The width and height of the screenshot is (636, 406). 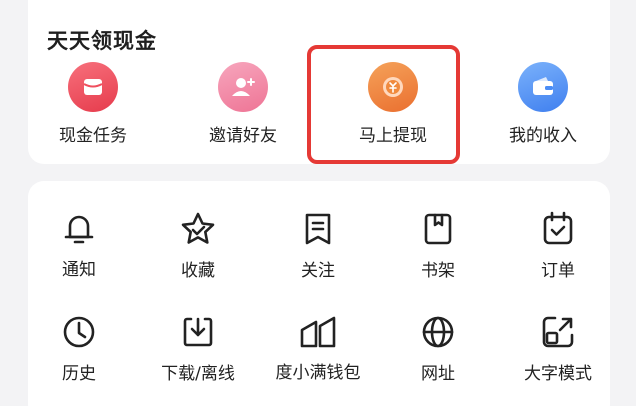 I want to click on bell-icon, so click(x=79, y=228).